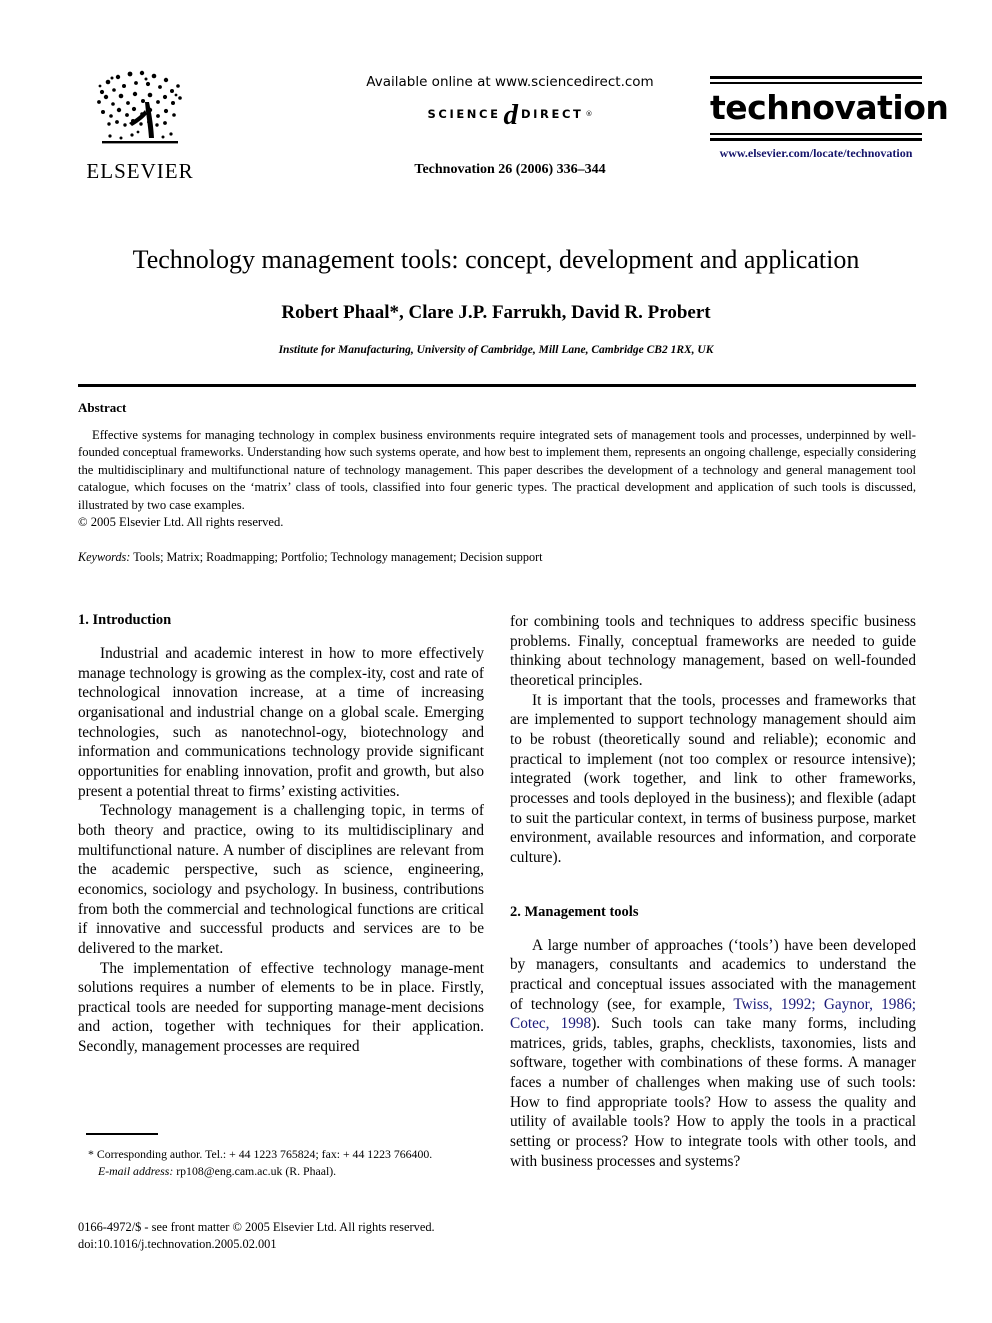 Image resolution: width=992 pixels, height=1323 pixels. Describe the element at coordinates (140, 171) in the screenshot. I see `elsevier-wordmark: ELSEVIER` at that location.